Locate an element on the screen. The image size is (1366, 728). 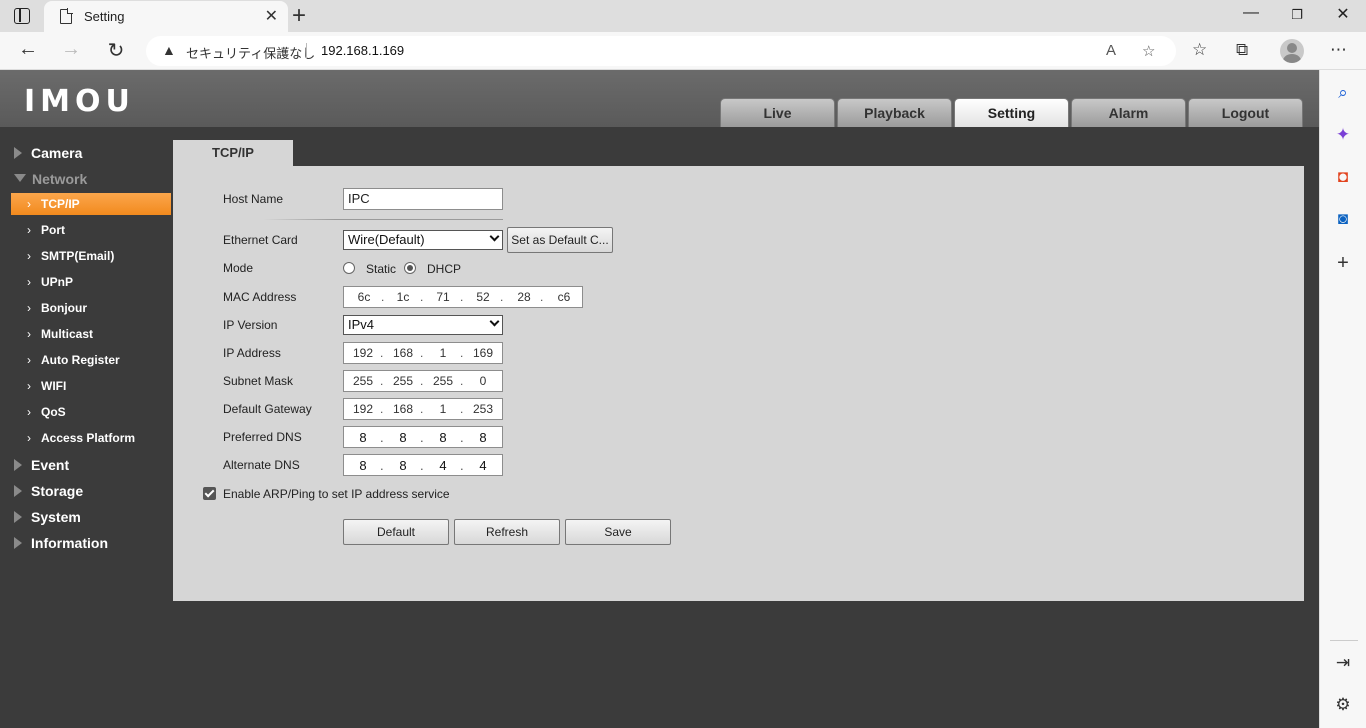
office-icon: ◘ is located at coordinates (1343, 177).